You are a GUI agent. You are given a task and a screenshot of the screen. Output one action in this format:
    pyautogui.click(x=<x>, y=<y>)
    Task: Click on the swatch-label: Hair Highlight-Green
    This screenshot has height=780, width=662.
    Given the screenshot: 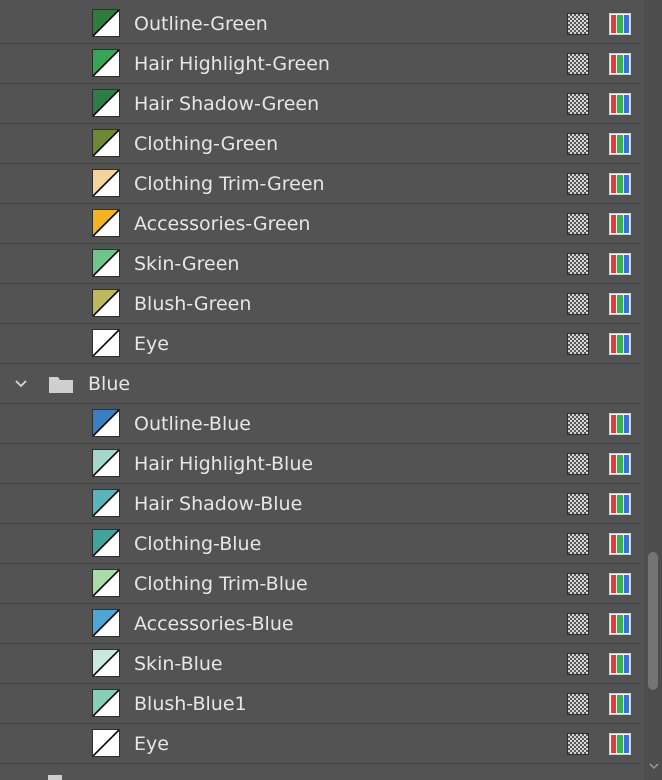 What is the action you would take?
    pyautogui.click(x=232, y=64)
    